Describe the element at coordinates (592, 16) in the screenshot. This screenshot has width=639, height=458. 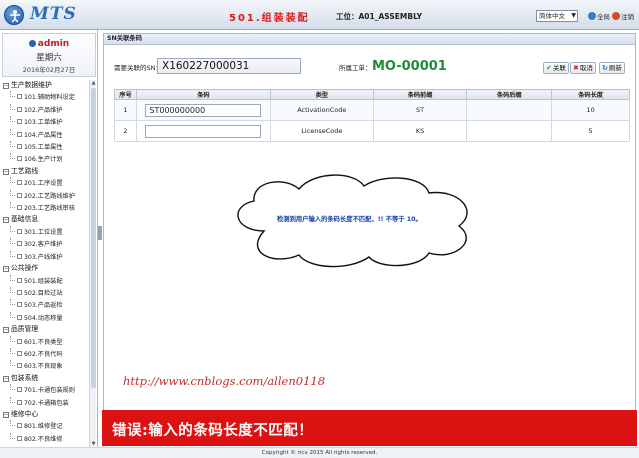
I see `globe-icon` at that location.